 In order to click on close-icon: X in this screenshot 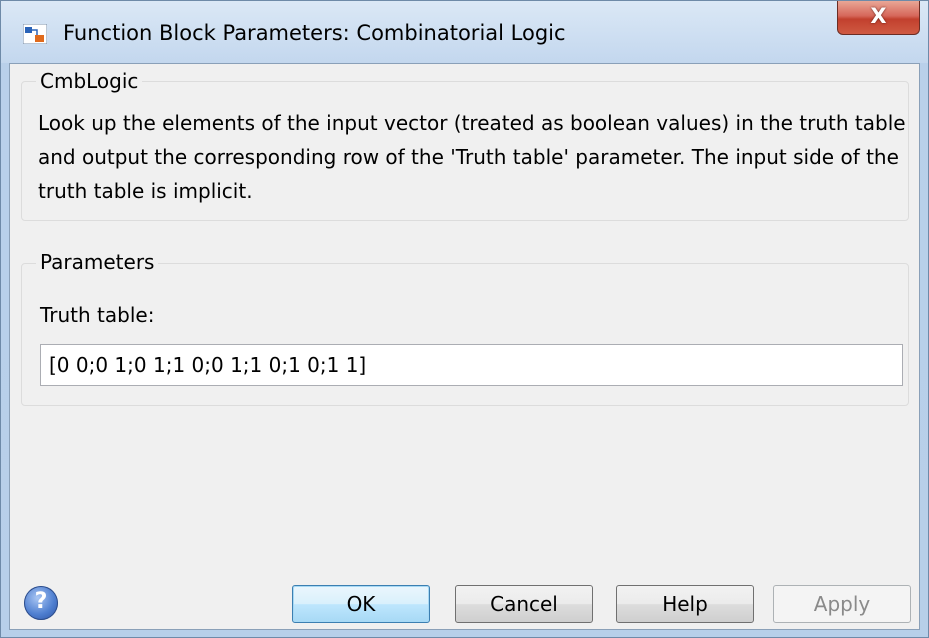, I will do `click(878, 16)`.